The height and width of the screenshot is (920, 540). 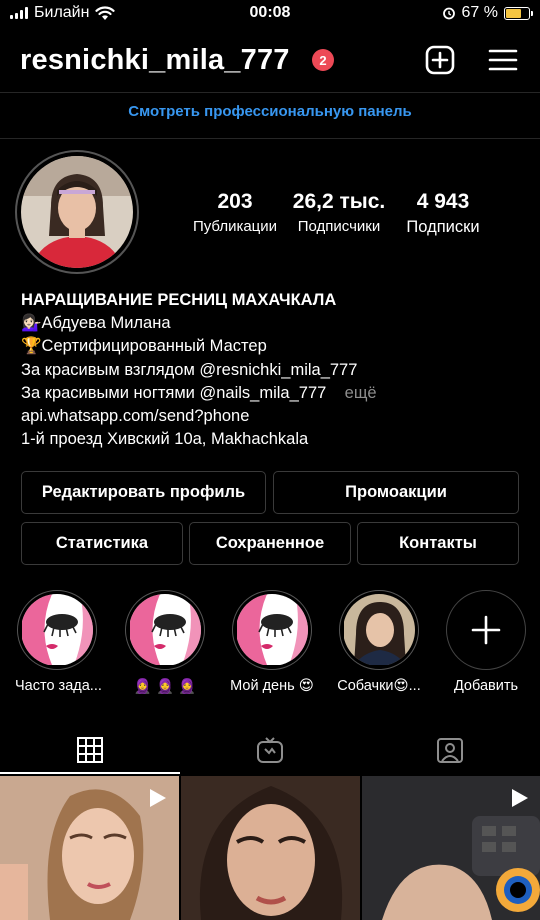 I want to click on profile-avatar, so click(x=77, y=212).